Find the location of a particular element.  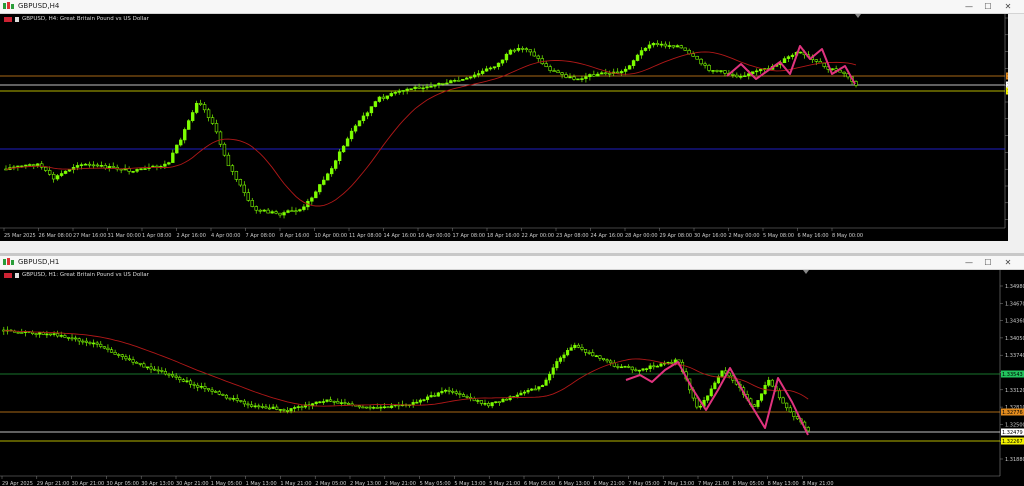

price-tag-label: 1.32267 is located at coordinates (1012, 442).